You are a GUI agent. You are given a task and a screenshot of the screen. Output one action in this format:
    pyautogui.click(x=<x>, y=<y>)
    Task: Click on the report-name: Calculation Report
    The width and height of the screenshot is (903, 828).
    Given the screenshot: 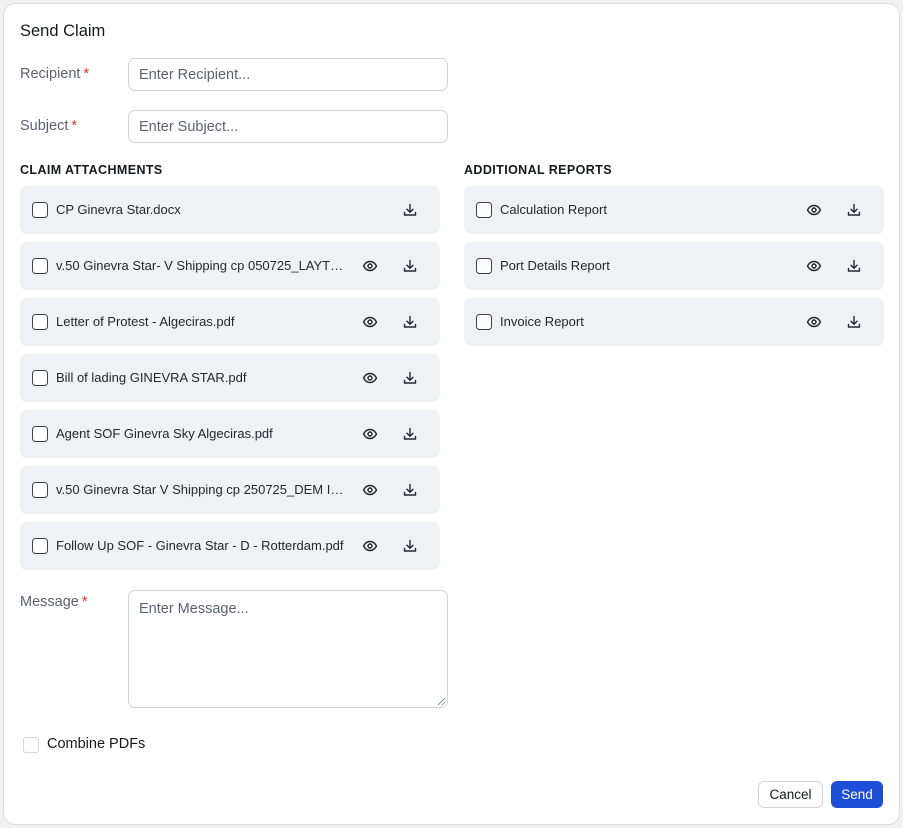 What is the action you would take?
    pyautogui.click(x=553, y=209)
    